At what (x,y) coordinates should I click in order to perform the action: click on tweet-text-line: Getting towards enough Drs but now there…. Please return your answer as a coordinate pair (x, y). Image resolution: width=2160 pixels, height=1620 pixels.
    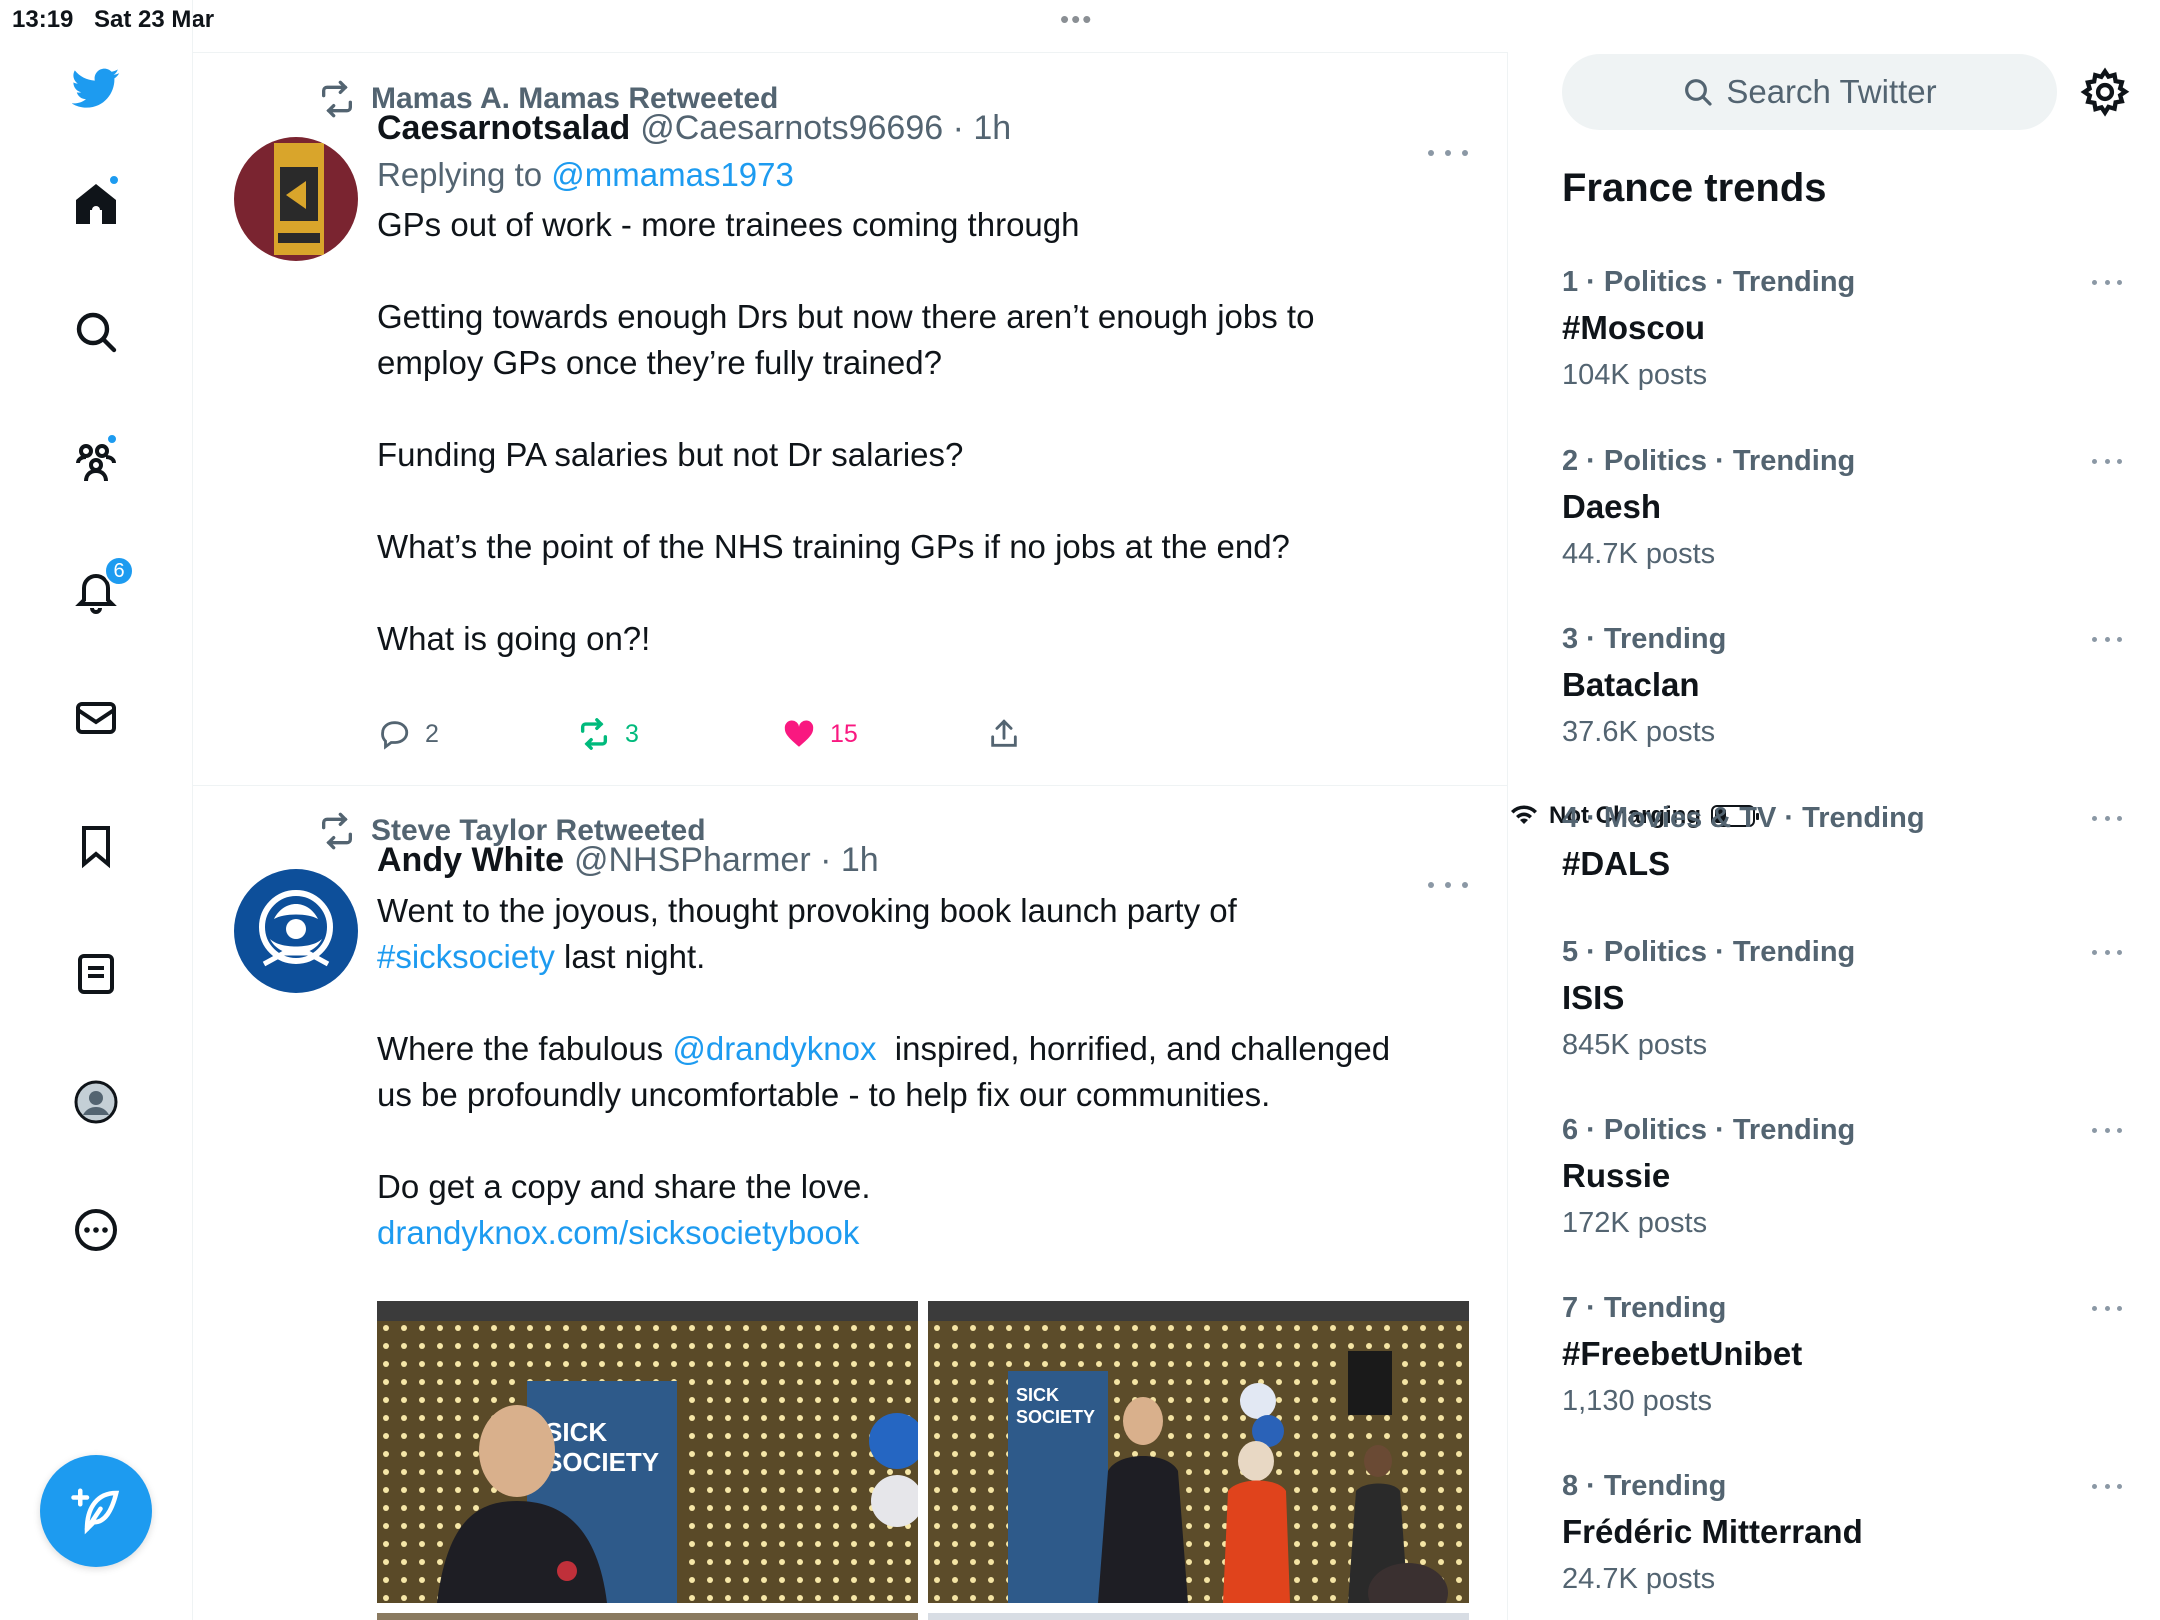
    Looking at the image, I should click on (846, 316).